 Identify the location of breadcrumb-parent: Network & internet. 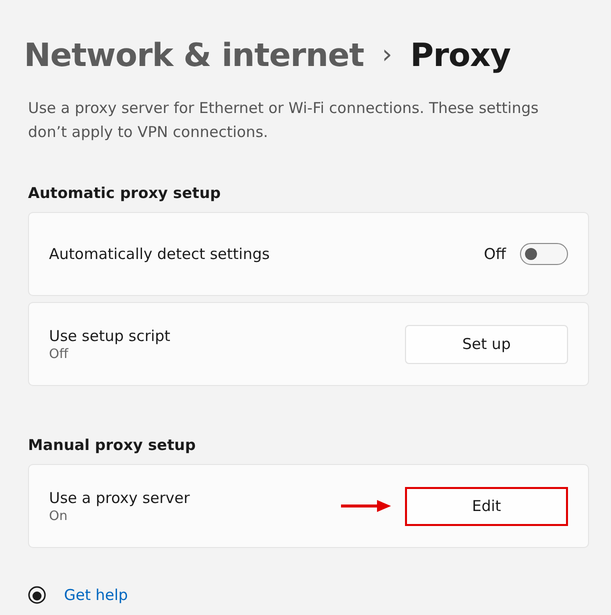
(194, 55).